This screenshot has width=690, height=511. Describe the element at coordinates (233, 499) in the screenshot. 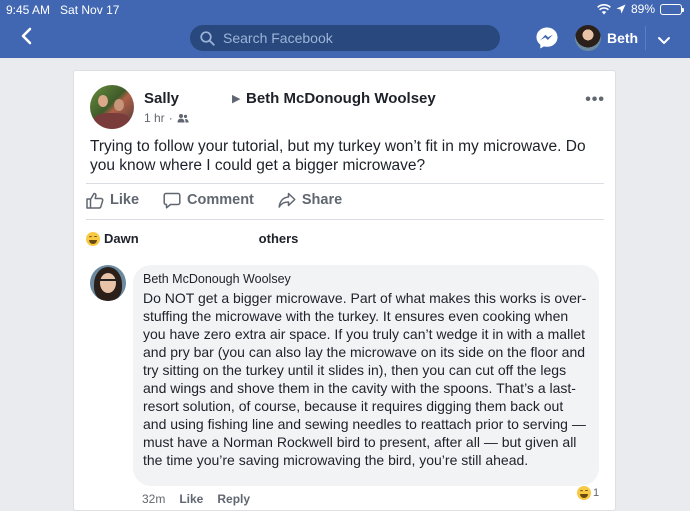

I see `comment-reply-button: Reply` at that location.